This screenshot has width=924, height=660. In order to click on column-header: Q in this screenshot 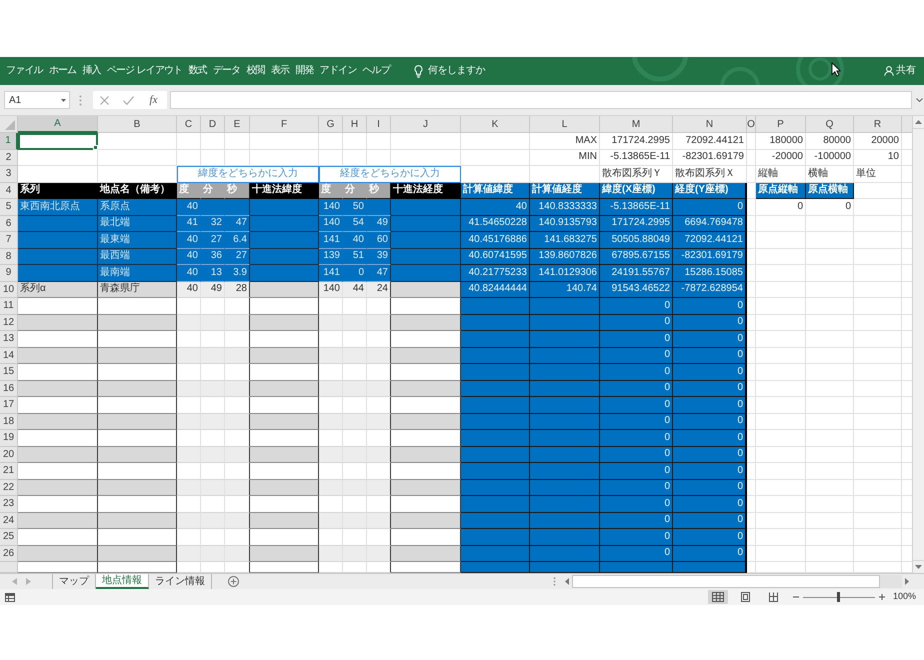, I will do `click(830, 124)`.